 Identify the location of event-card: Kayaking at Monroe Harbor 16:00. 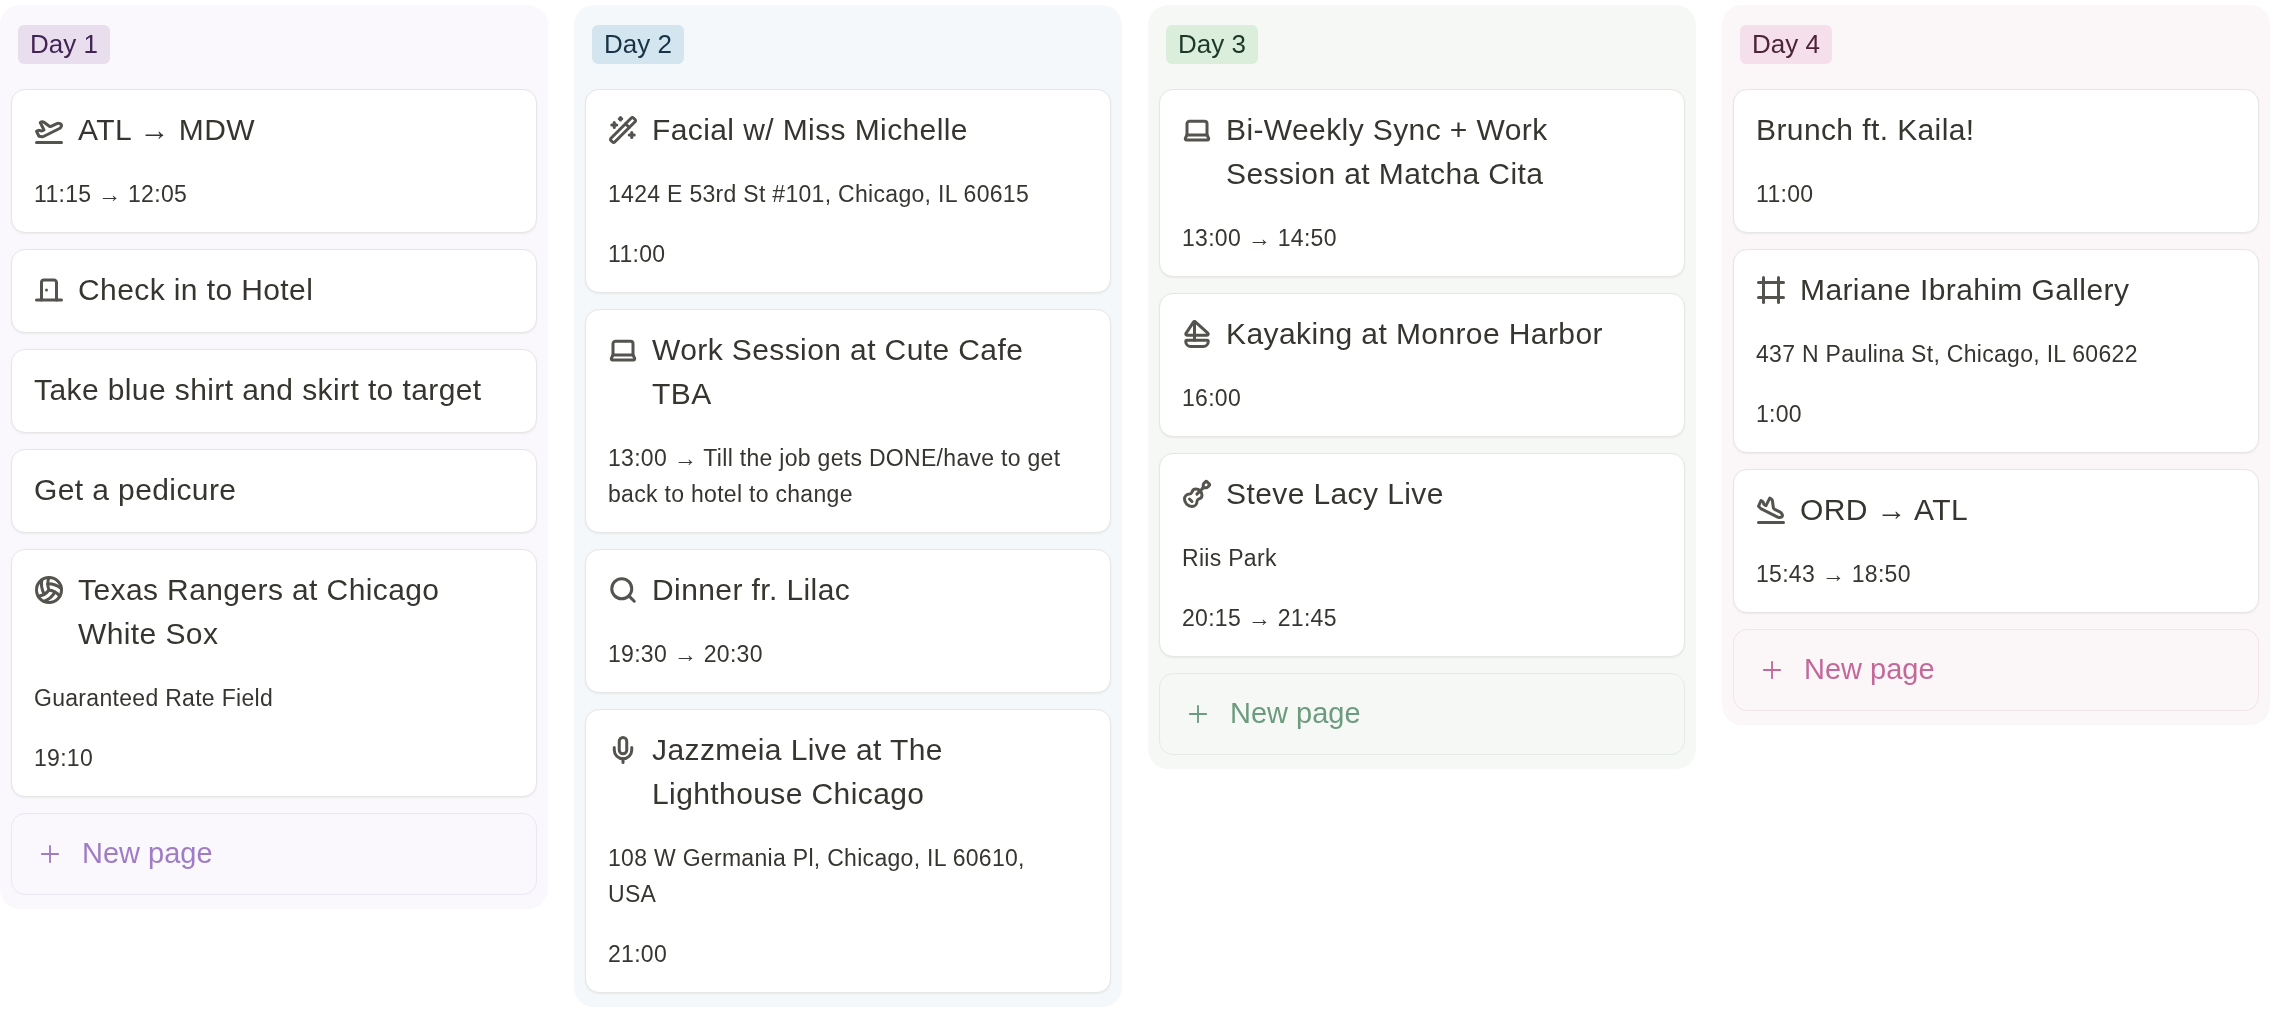
(1422, 365).